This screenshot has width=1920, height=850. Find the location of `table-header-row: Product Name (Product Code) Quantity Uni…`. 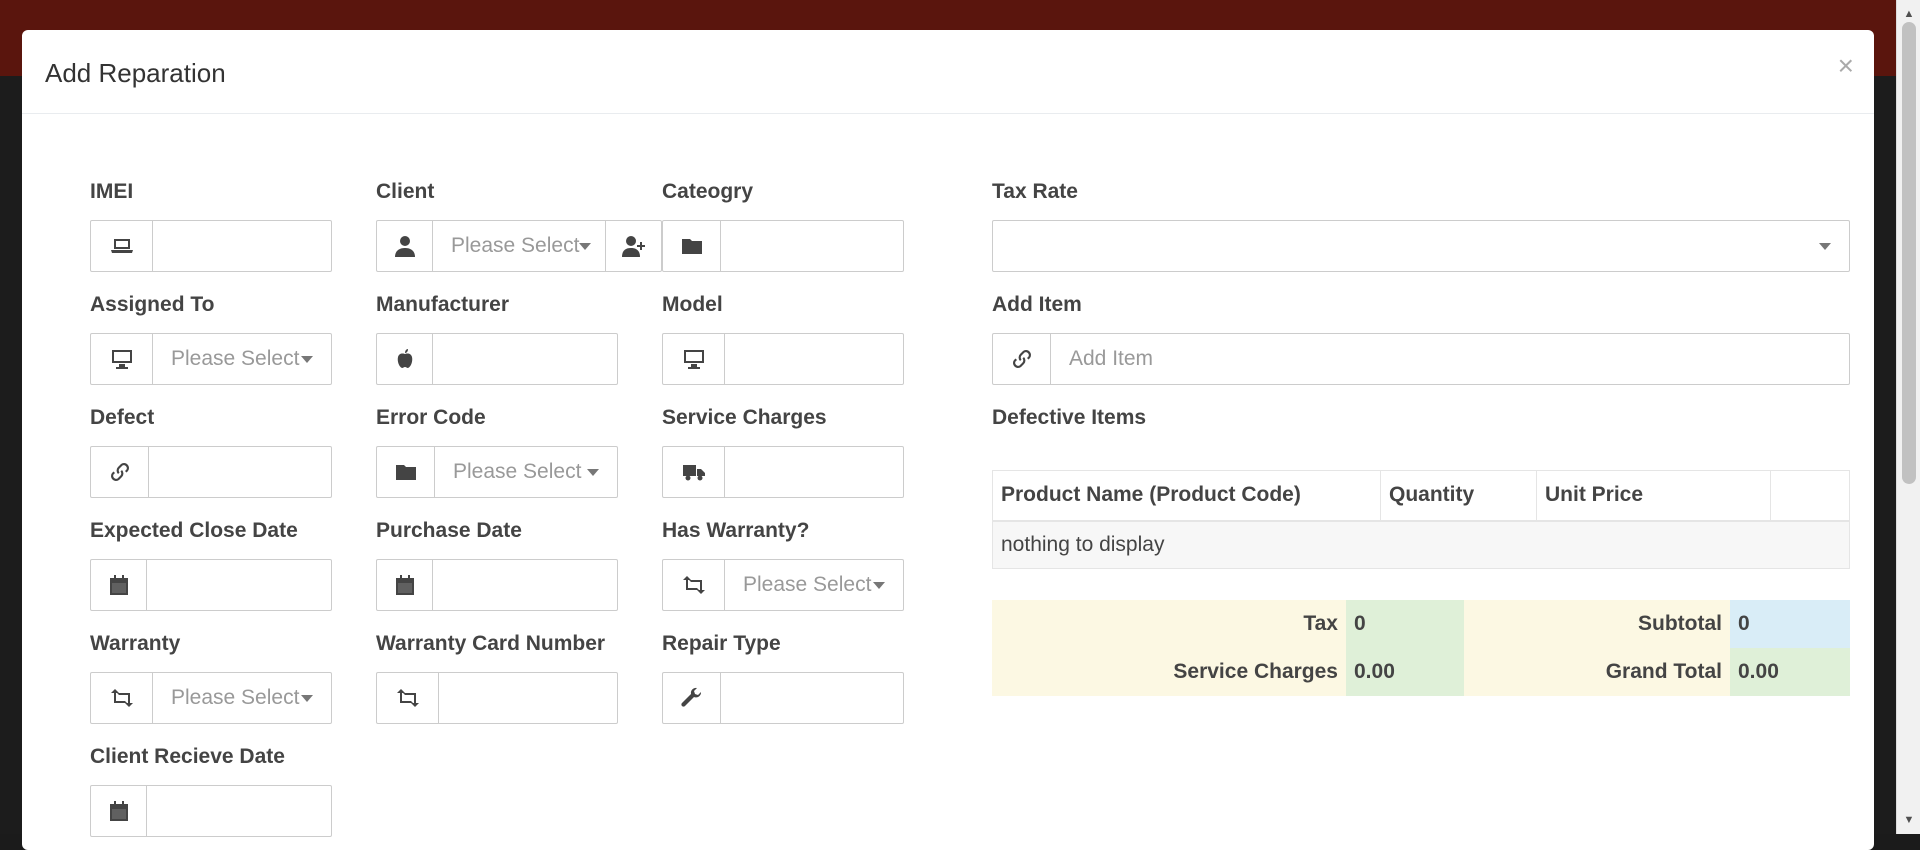

table-header-row: Product Name (Product Code) Quantity Uni… is located at coordinates (1421, 496).